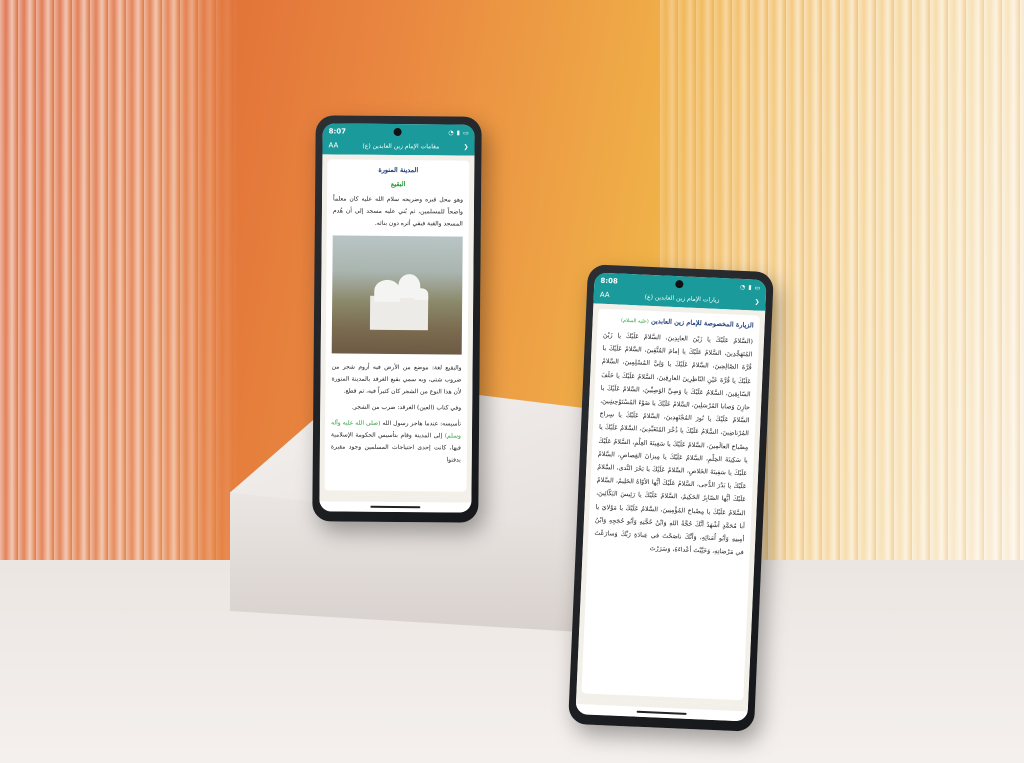 This screenshot has height=763, width=1024. What do you see at coordinates (395, 507) in the screenshot?
I see `home-indicator` at bounding box center [395, 507].